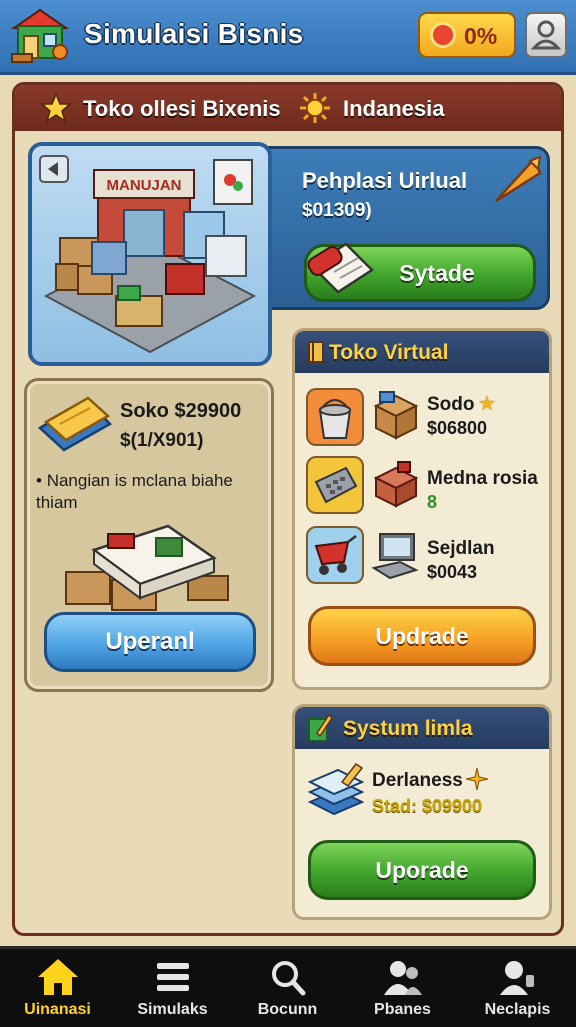 This screenshot has width=576, height=1027. What do you see at coordinates (40, 35) in the screenshot?
I see `shop-logo-icon` at bounding box center [40, 35].